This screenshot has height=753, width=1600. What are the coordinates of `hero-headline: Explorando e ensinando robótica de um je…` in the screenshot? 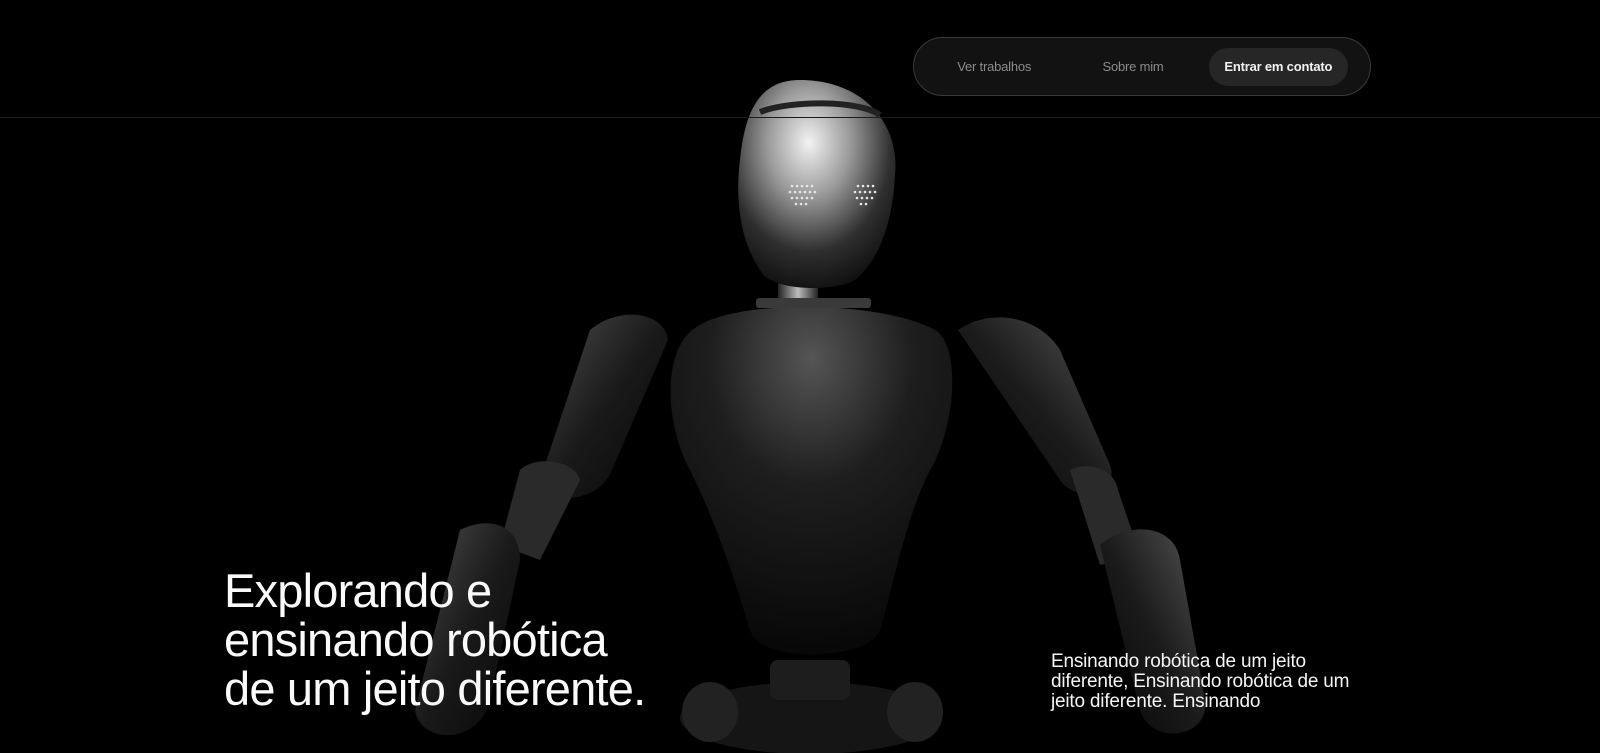 It's located at (435, 639).